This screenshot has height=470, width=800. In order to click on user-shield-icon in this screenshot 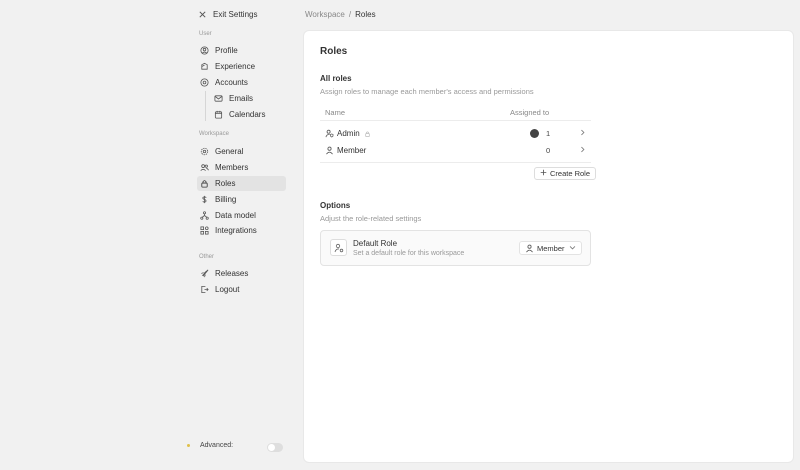, I will do `click(329, 133)`.